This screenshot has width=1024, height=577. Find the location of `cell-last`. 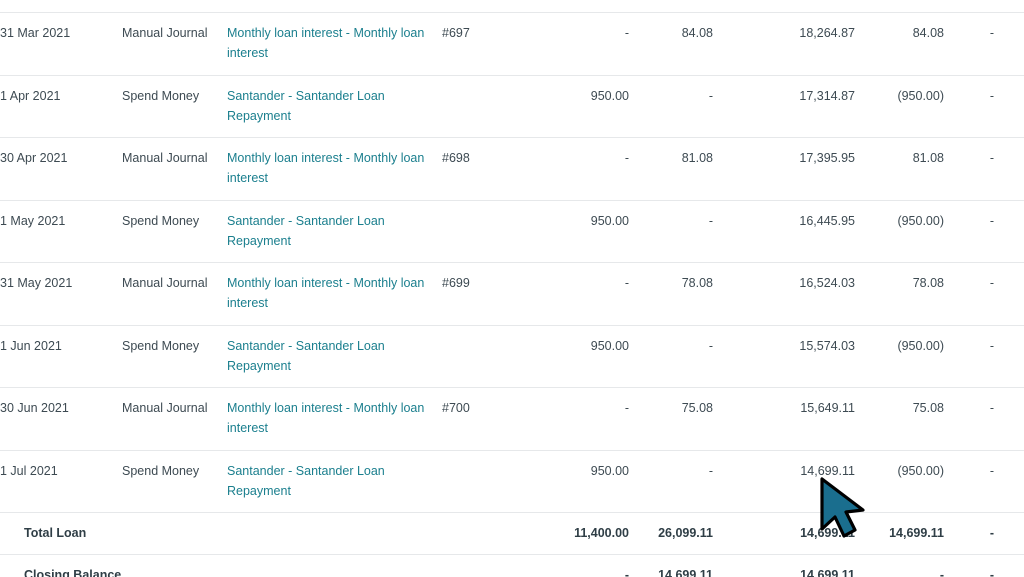

cell-last is located at coordinates (993, 6).